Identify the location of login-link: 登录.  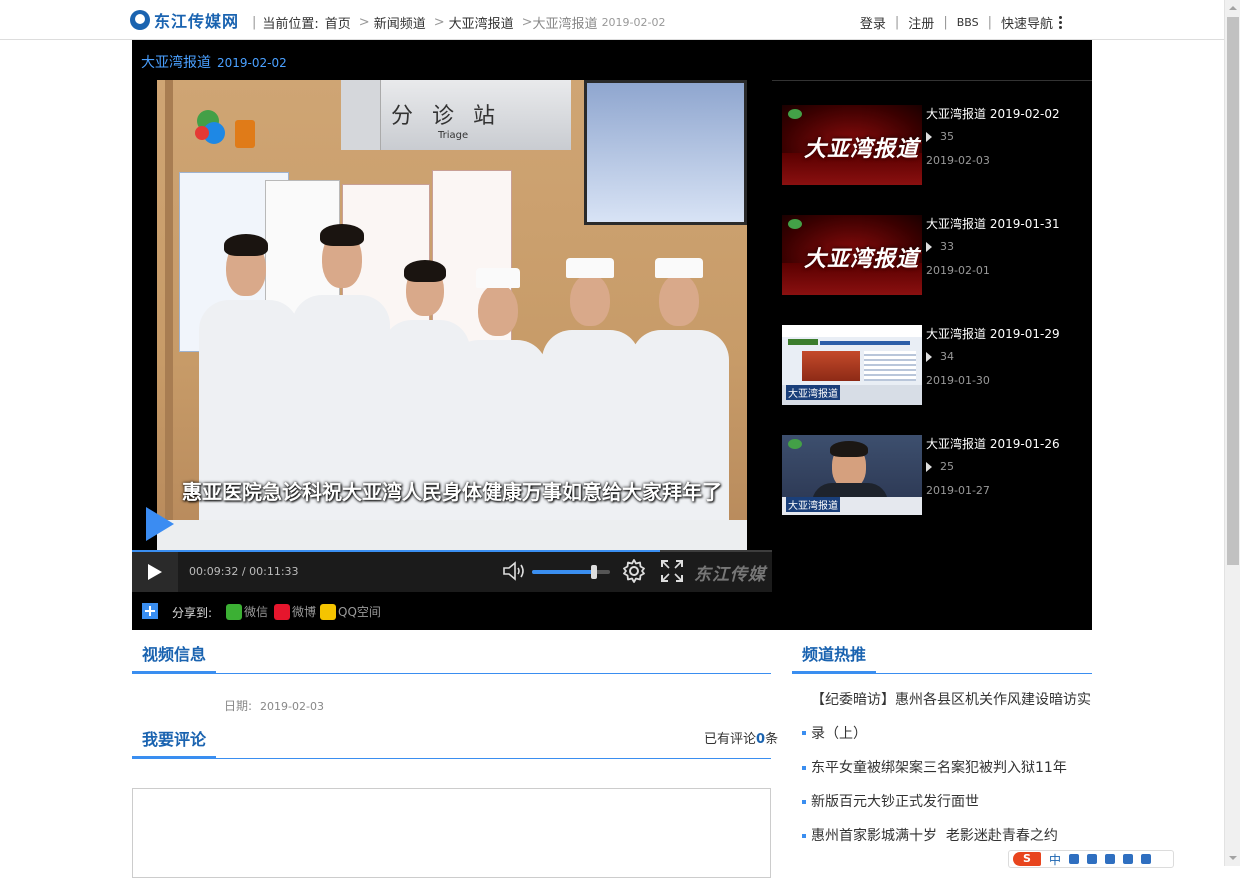
(873, 22).